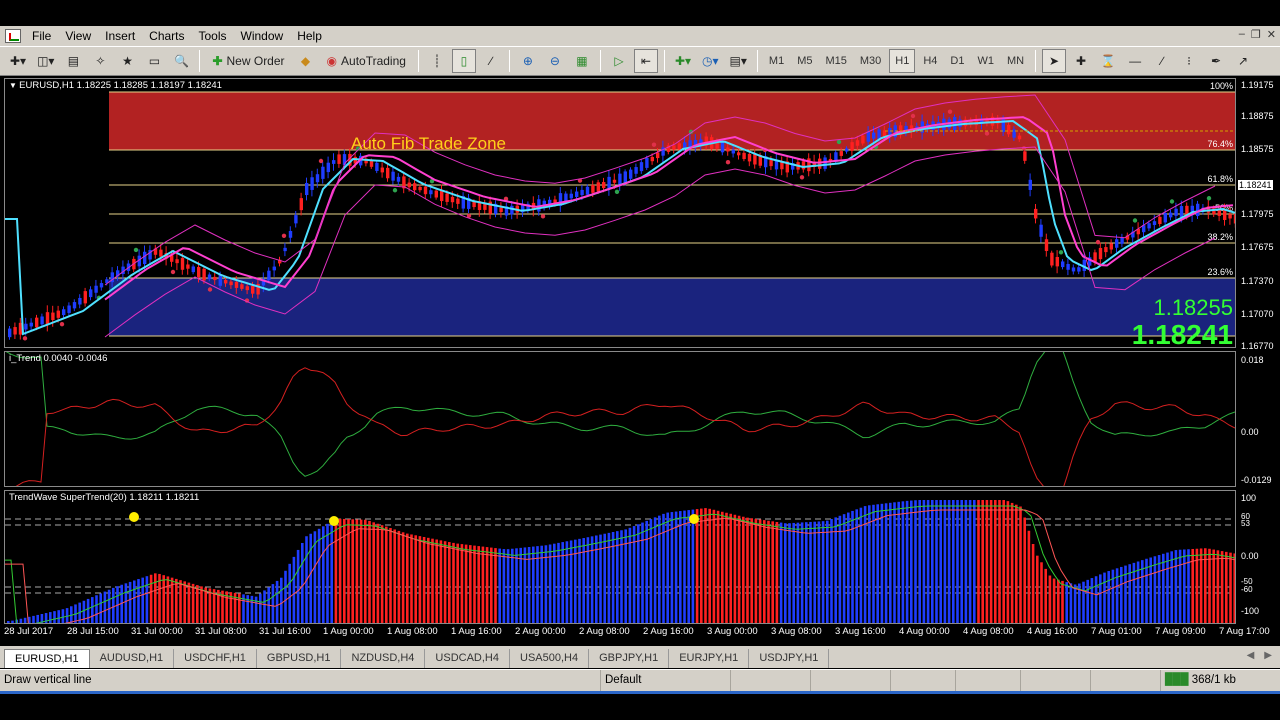 The height and width of the screenshot is (720, 1280). I want to click on periods-icon: ◷▾, so click(710, 61).